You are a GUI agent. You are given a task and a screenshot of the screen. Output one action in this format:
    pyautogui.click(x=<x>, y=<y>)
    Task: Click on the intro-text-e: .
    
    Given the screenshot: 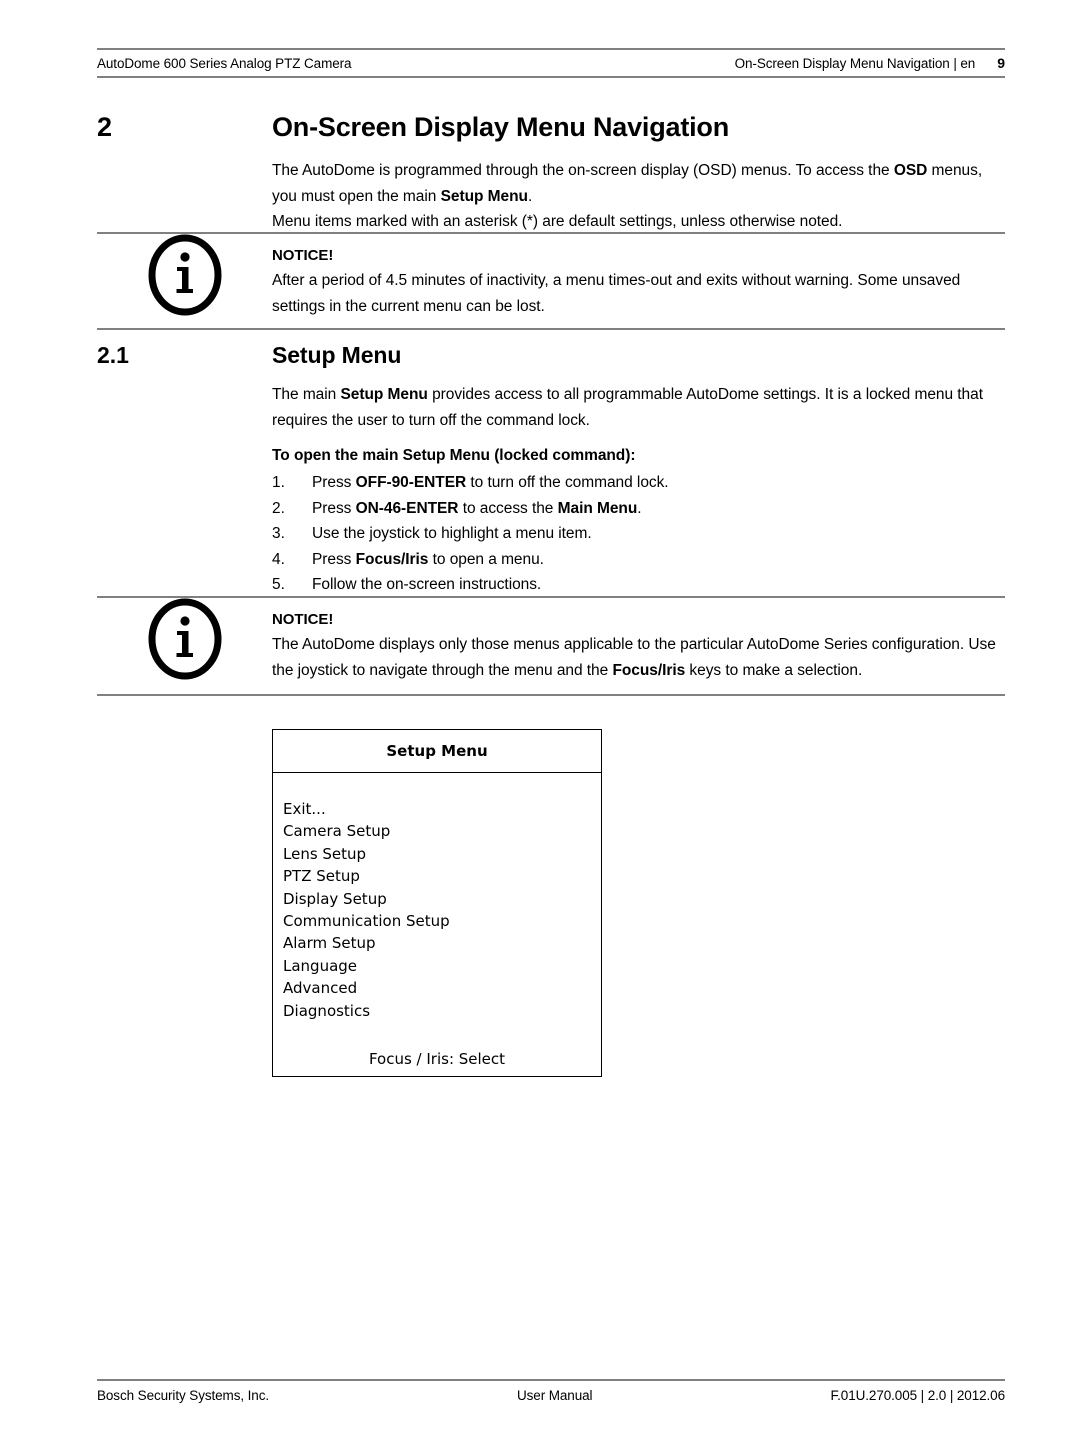 What is the action you would take?
    pyautogui.click(x=530, y=196)
    